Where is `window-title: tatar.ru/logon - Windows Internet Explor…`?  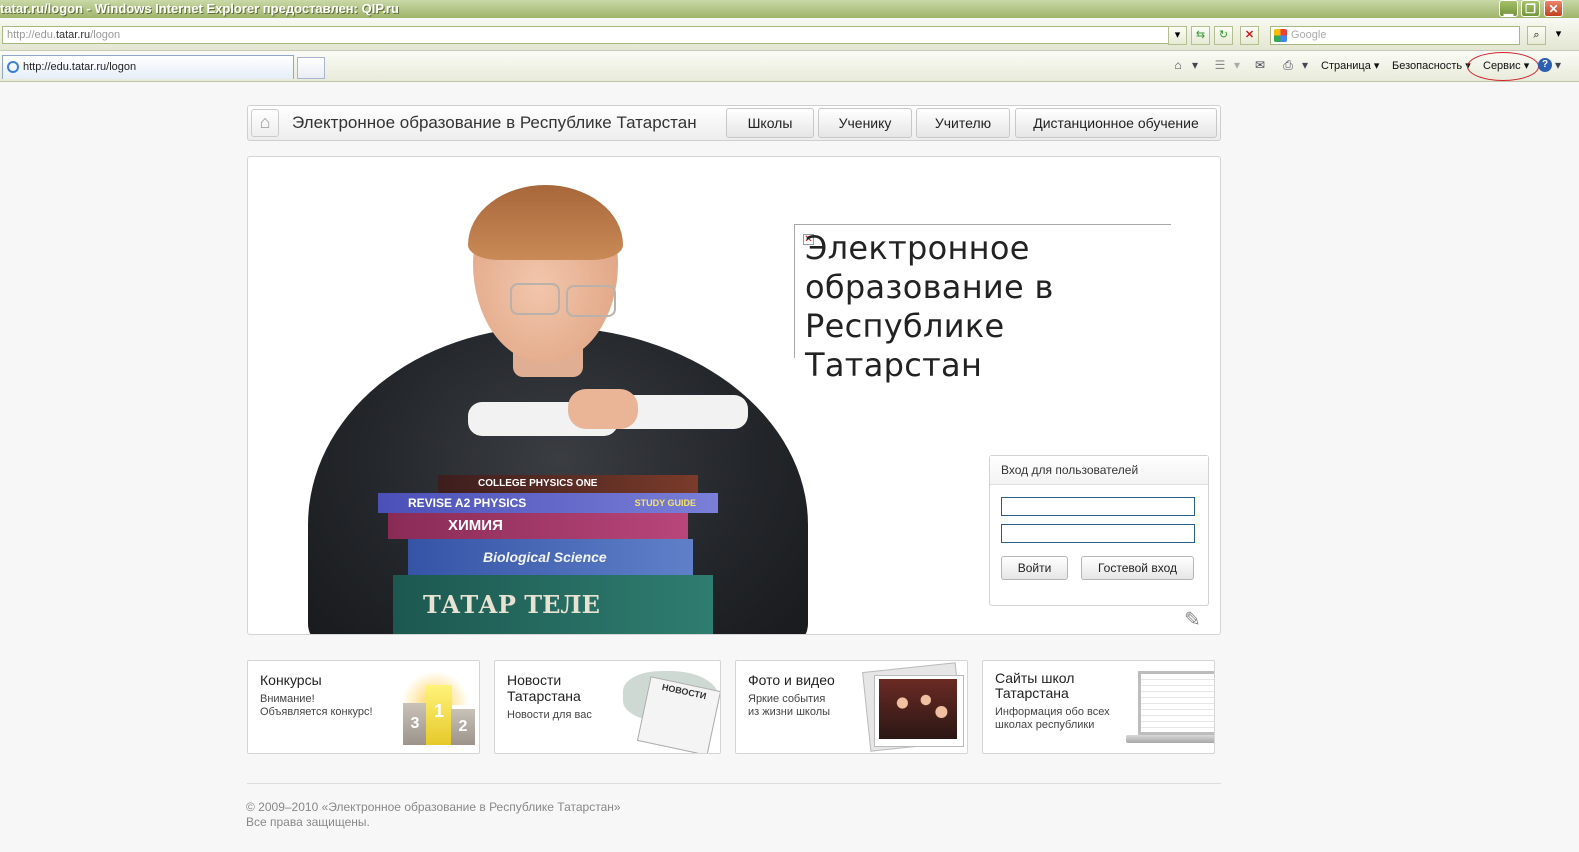 window-title: tatar.ru/logon - Windows Internet Explor… is located at coordinates (199, 8).